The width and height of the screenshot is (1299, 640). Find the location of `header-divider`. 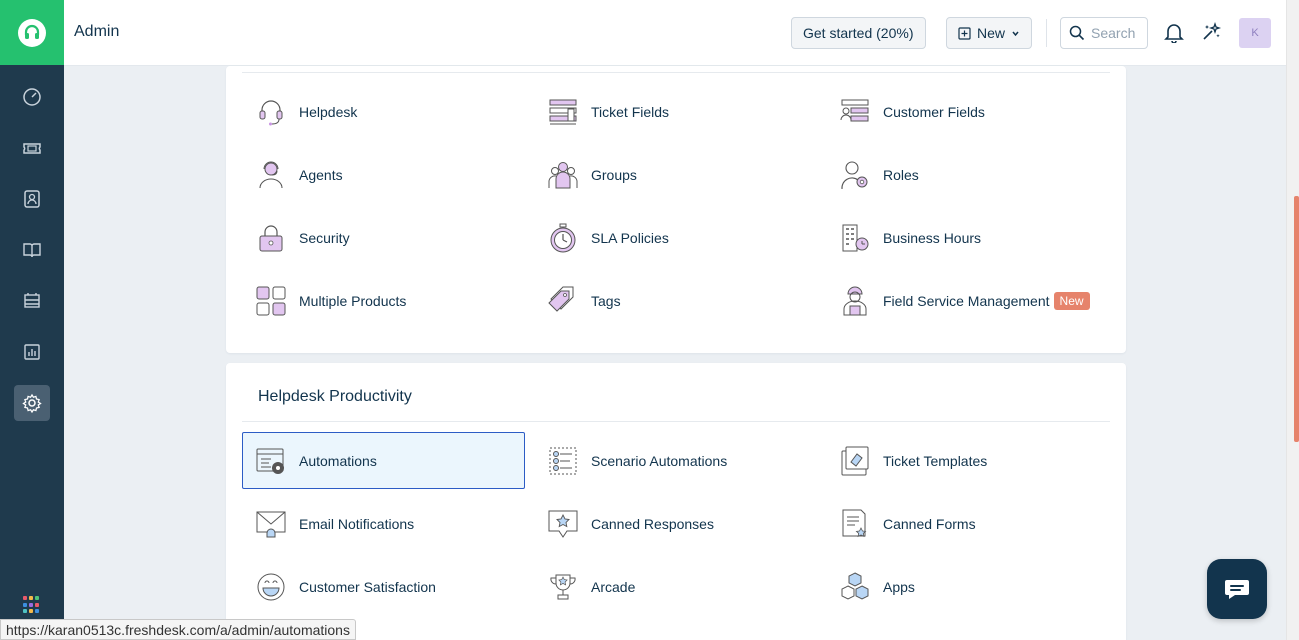

header-divider is located at coordinates (1046, 33).